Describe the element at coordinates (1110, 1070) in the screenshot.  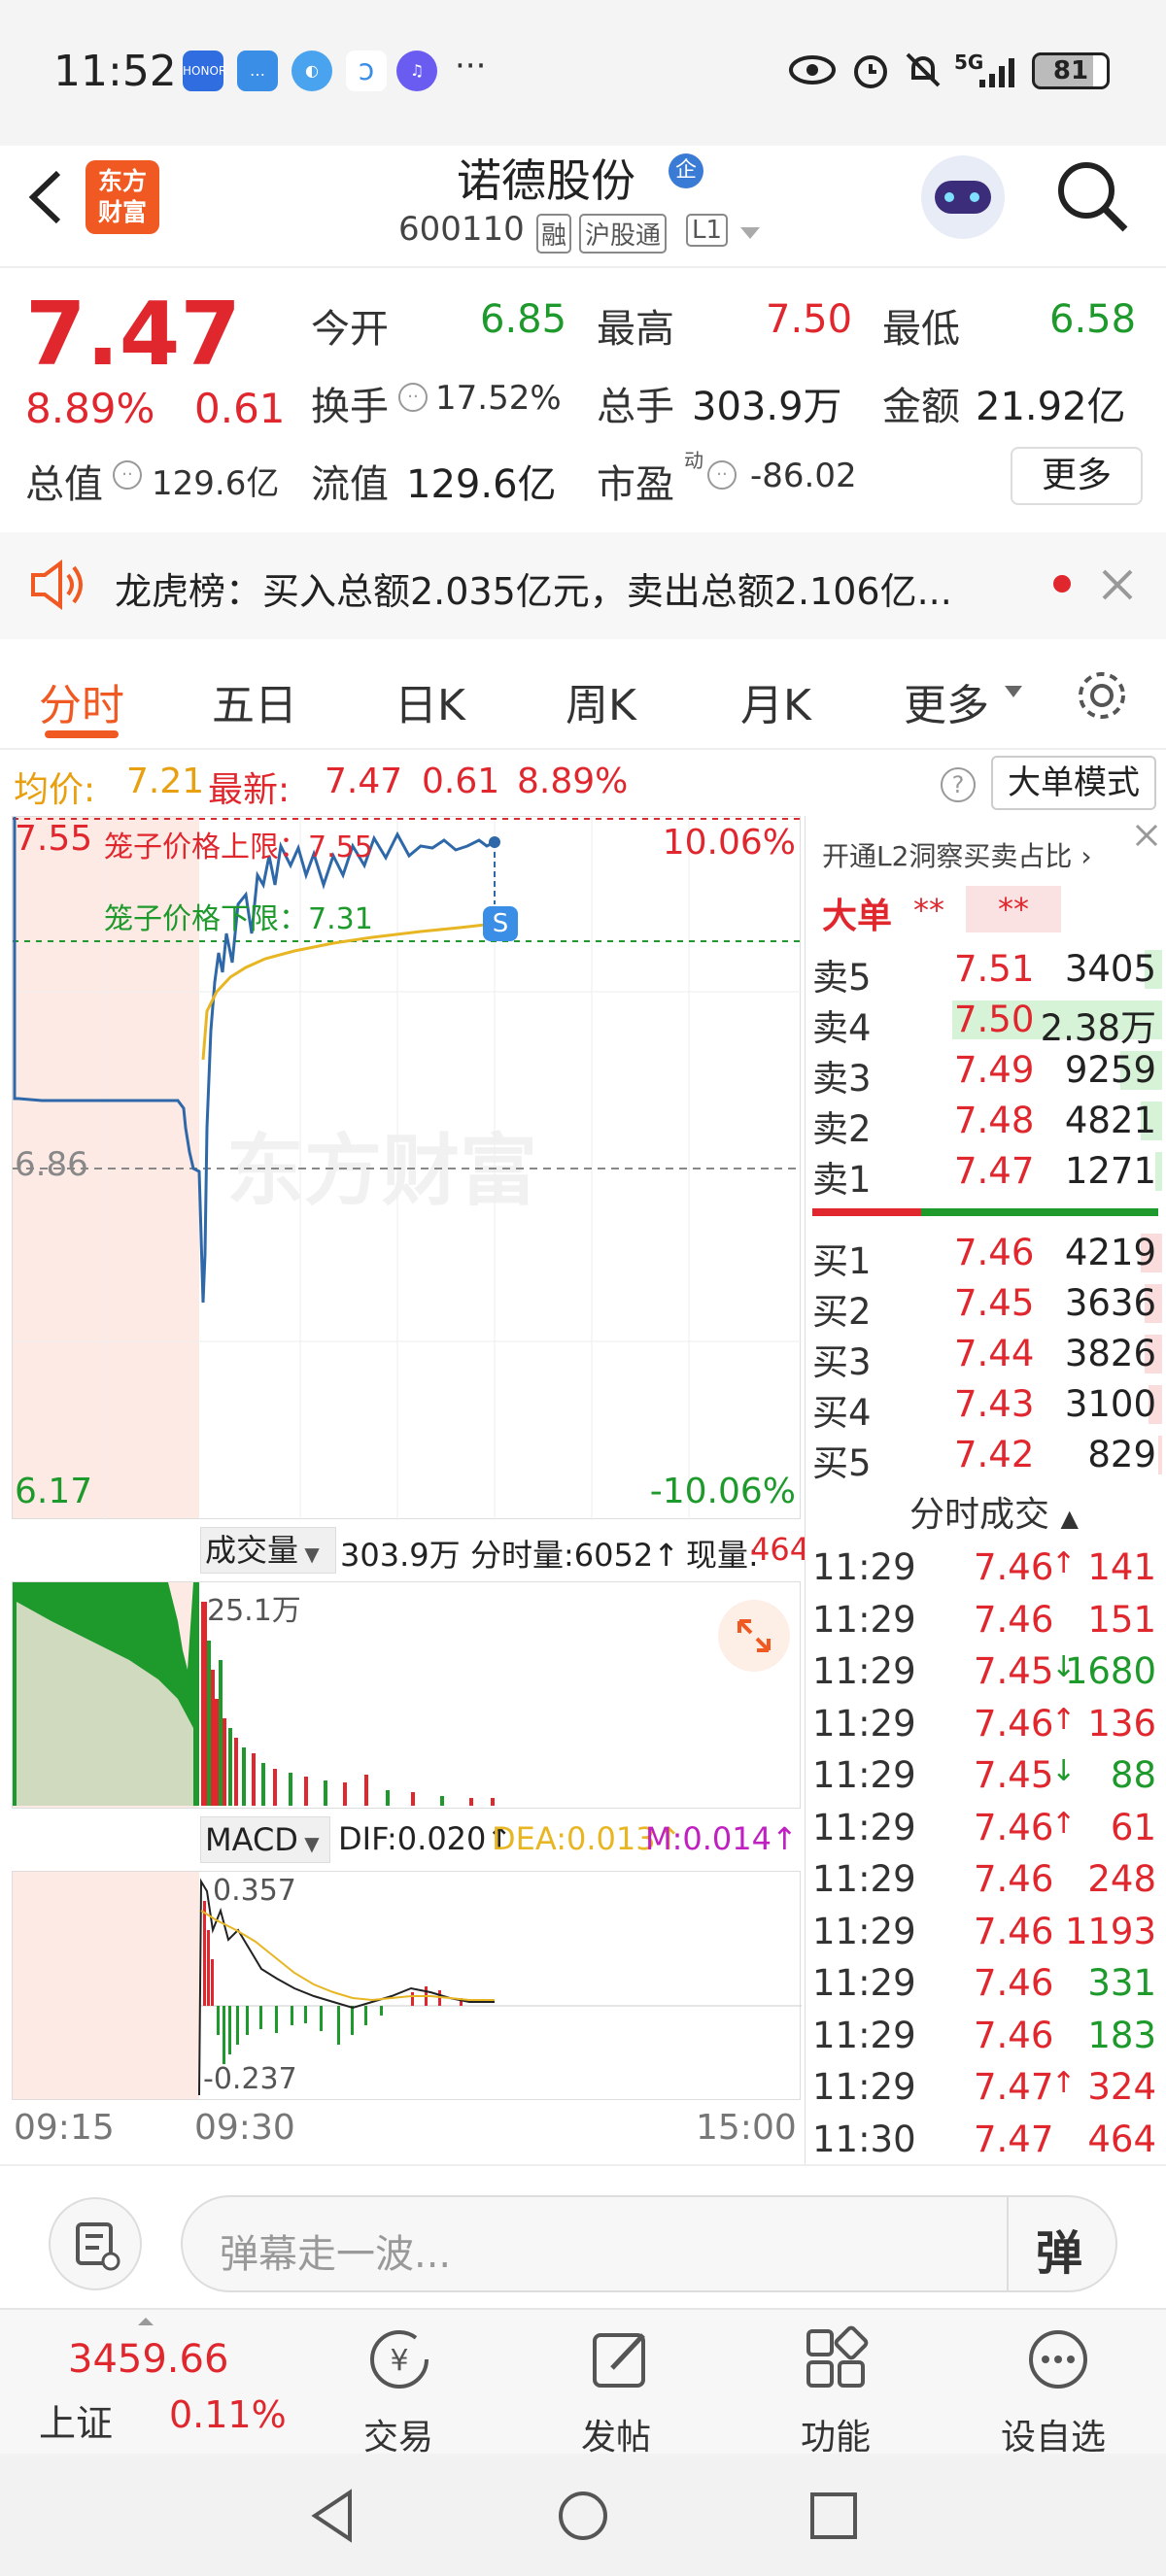
I see `level-volume: 9259` at that location.